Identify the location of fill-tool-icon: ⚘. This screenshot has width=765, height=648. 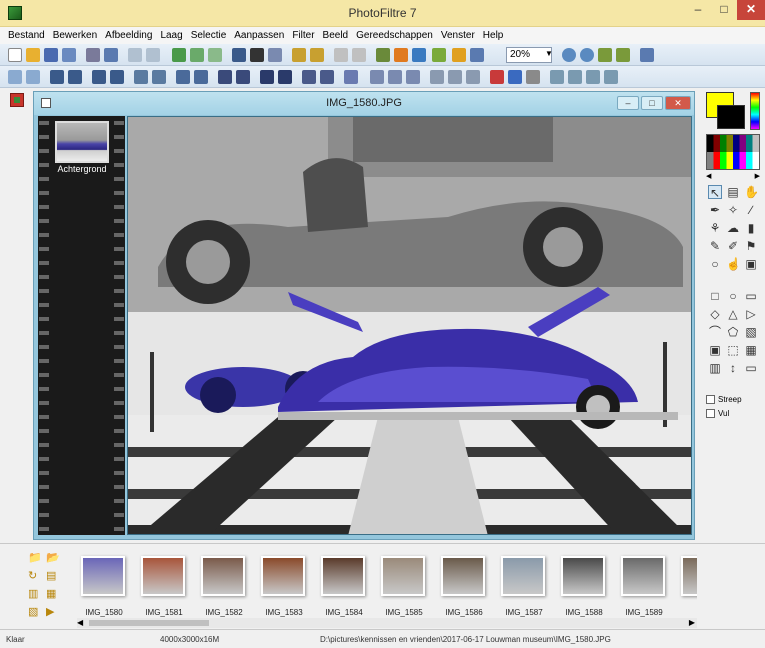
(715, 228).